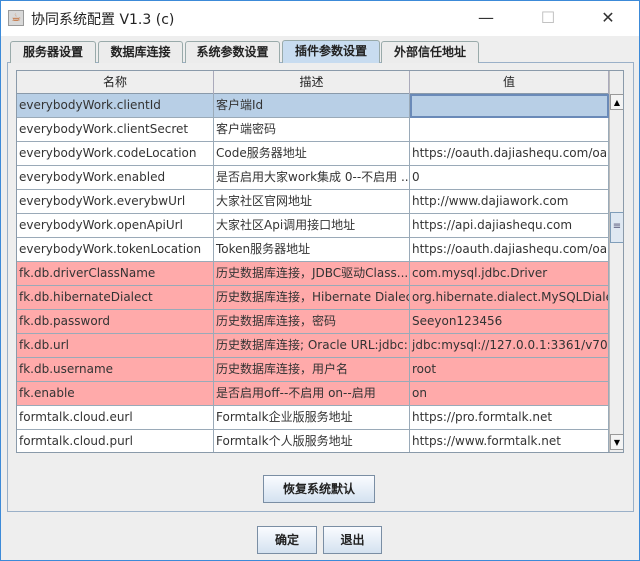 The image size is (640, 561). I want to click on cell-name: fk.db.driverClassName, so click(115, 274).